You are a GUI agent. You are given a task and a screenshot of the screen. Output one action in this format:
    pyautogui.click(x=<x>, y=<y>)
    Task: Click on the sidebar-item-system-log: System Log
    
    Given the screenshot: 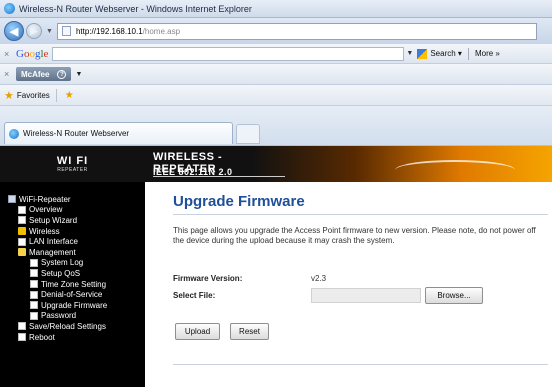 What is the action you would take?
    pyautogui.click(x=72, y=263)
    